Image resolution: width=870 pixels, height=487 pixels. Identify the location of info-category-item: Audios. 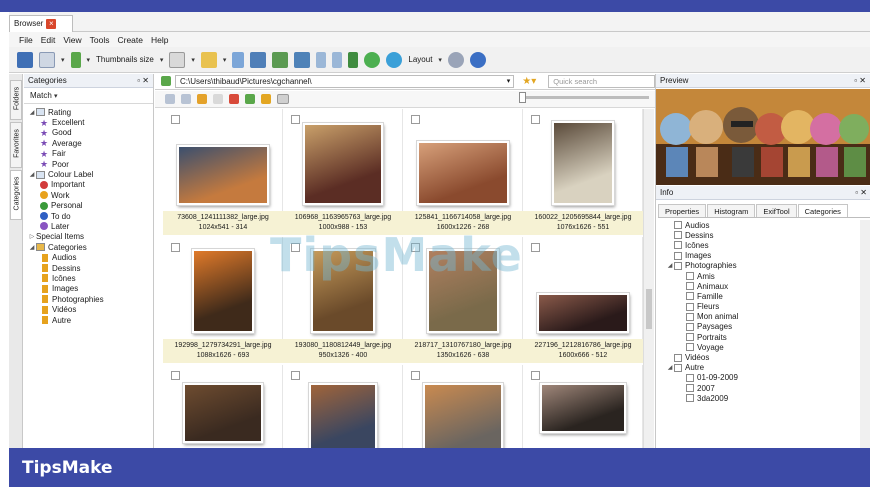
(764, 225).